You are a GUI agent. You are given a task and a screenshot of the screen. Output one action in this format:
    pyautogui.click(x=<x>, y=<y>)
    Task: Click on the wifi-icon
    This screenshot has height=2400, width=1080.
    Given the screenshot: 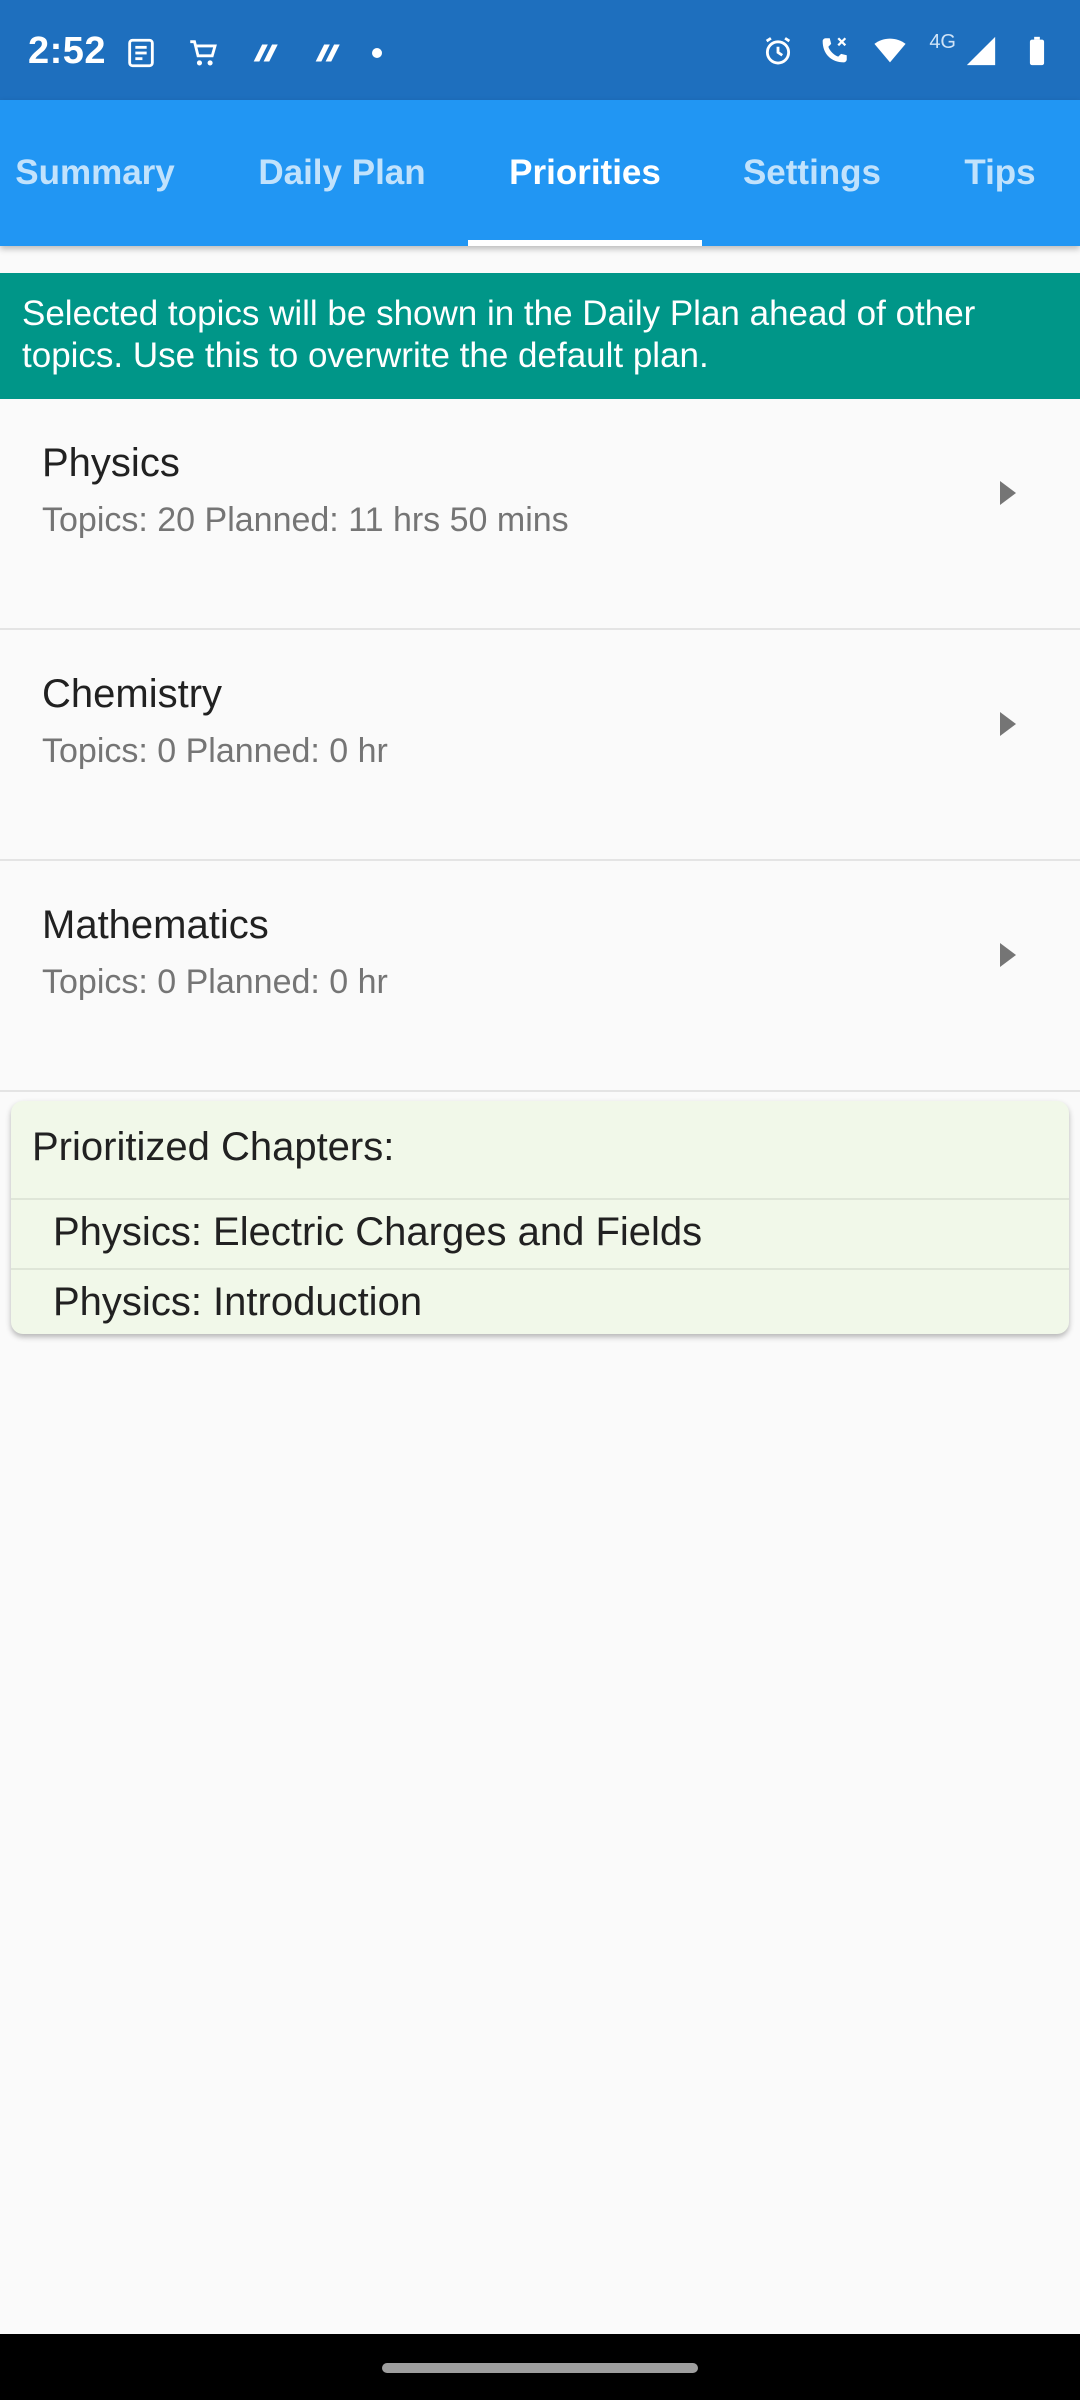 What is the action you would take?
    pyautogui.click(x=890, y=50)
    